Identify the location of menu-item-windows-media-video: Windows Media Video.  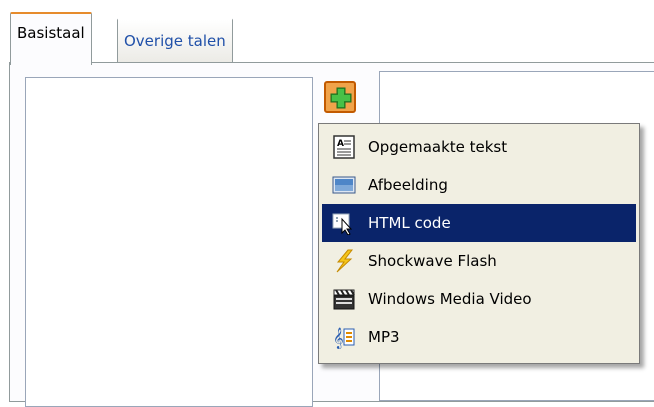
(479, 299).